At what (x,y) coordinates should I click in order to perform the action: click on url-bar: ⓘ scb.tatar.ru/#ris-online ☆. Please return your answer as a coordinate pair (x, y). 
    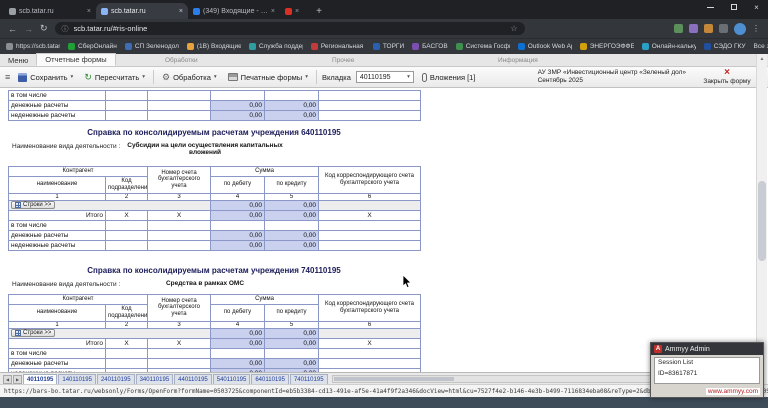
    Looking at the image, I should click on (289, 28).